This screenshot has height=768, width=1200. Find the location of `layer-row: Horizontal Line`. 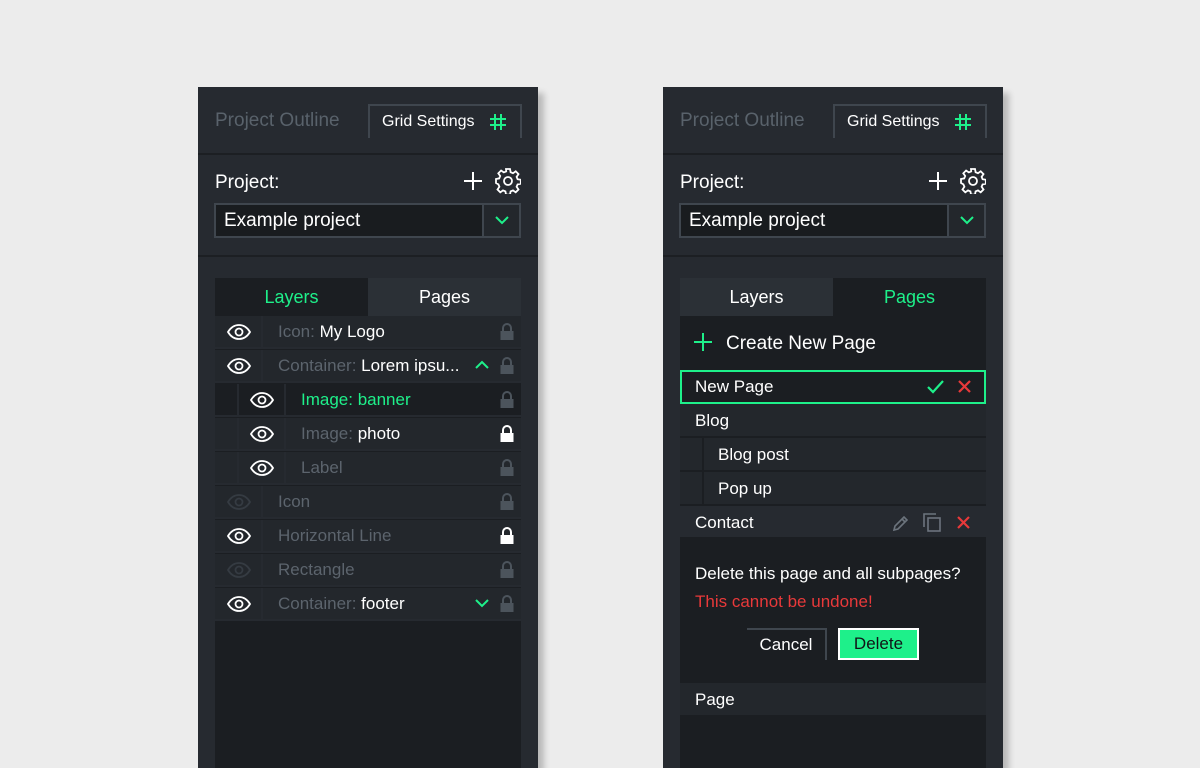

layer-row: Horizontal Line is located at coordinates (368, 536).